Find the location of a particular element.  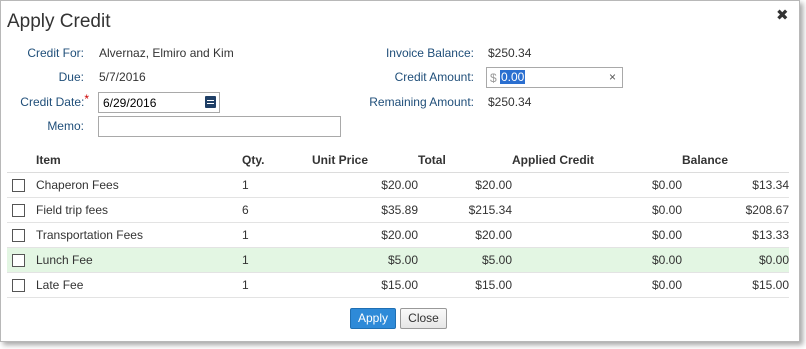

memo-input is located at coordinates (219, 126).